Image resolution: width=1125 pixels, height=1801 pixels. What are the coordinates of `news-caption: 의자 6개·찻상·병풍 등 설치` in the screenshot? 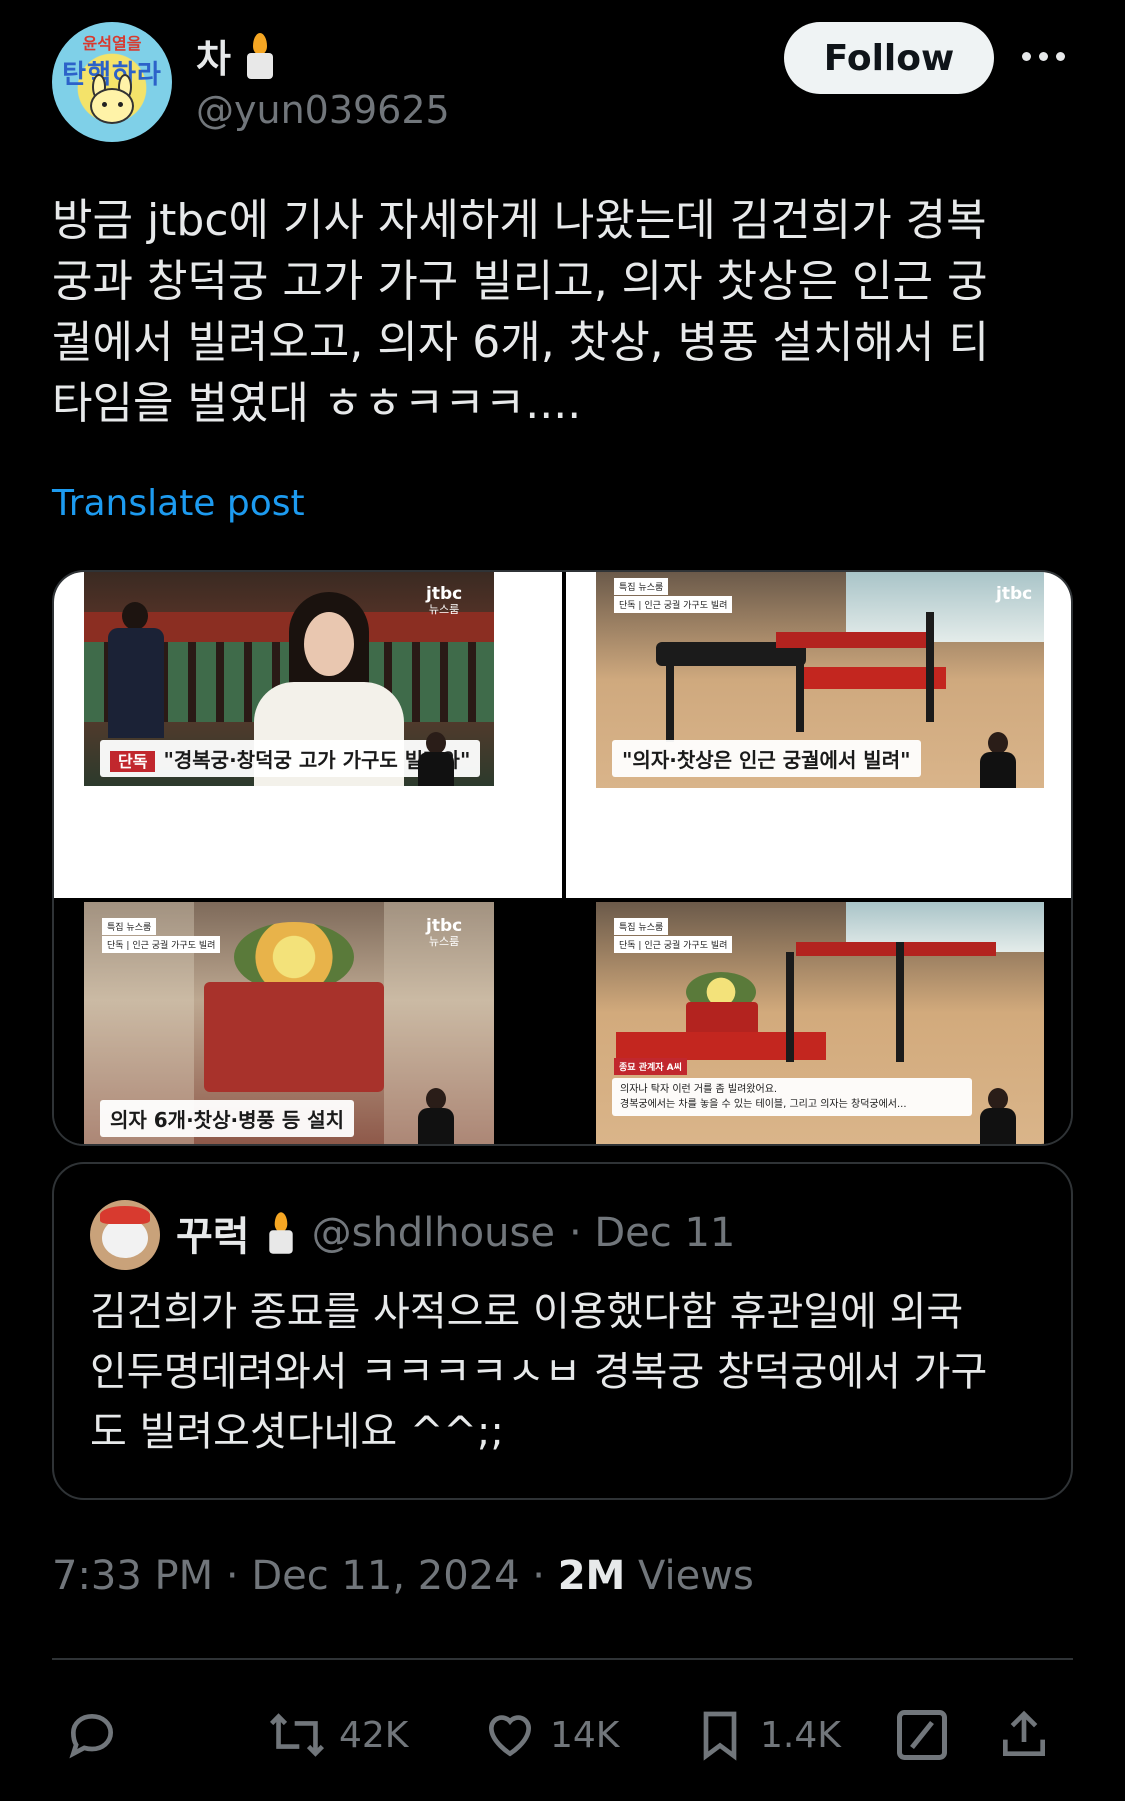 It's located at (227, 1118).